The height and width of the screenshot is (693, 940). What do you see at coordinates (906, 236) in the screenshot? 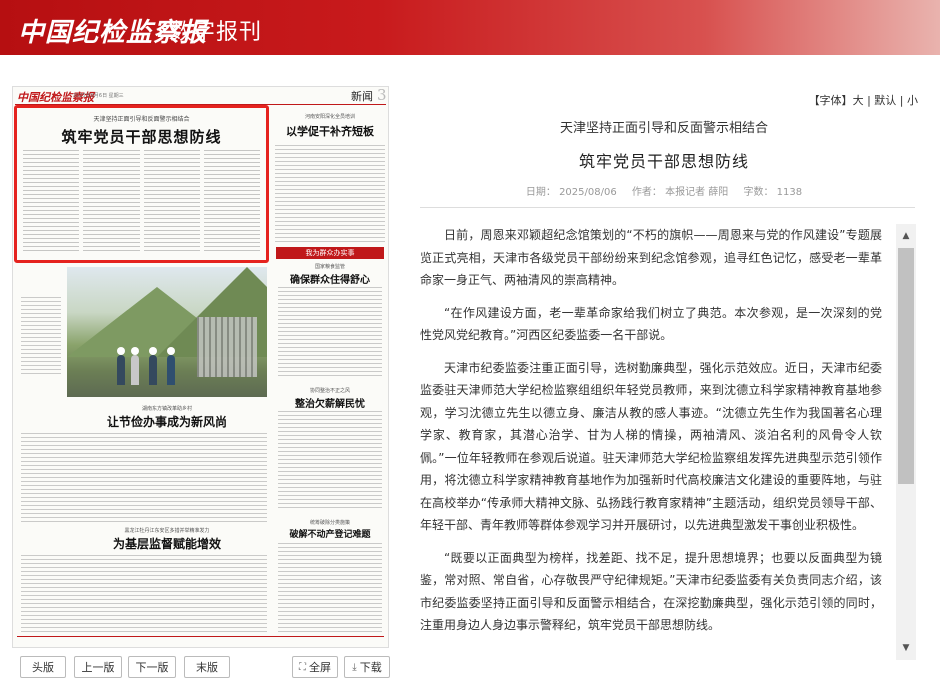
I see `scroll-up-arrow-icon: ▲` at bounding box center [906, 236].